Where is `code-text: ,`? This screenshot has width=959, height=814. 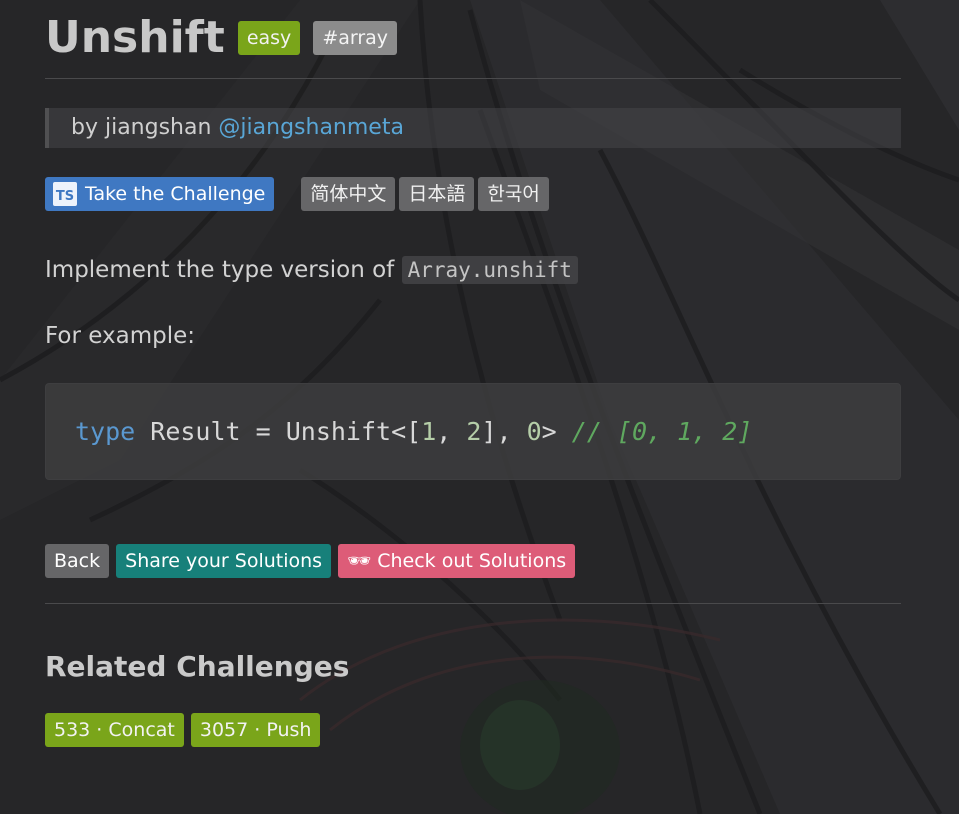 code-text: , is located at coordinates (451, 431).